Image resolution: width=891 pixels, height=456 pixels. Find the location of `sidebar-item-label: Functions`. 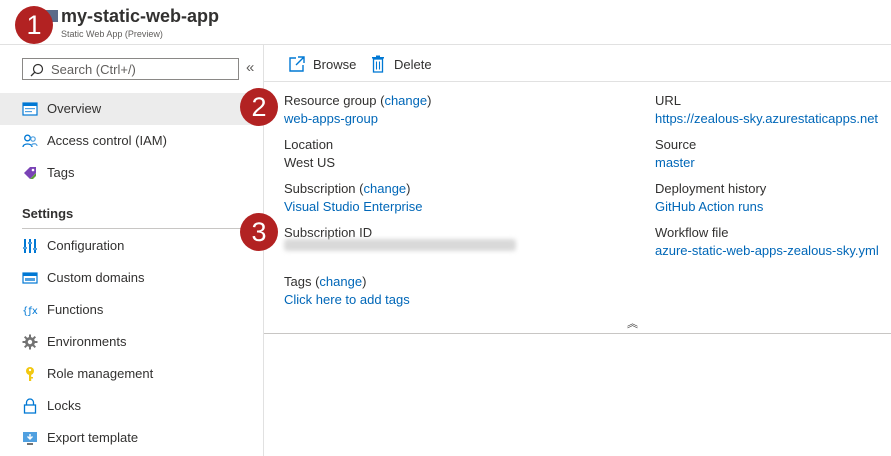

sidebar-item-label: Functions is located at coordinates (75, 309).